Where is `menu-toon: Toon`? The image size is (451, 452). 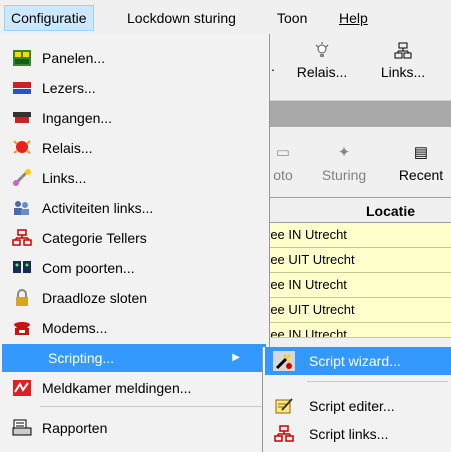
menu-toon: Toon is located at coordinates (292, 18).